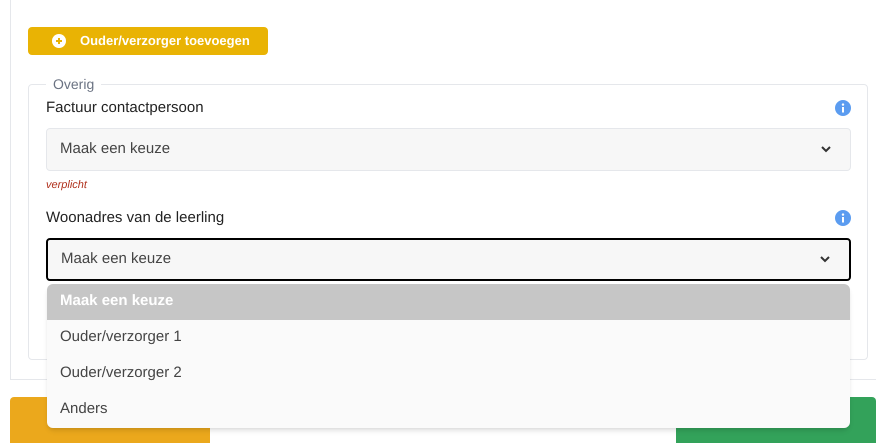 This screenshot has height=443, width=876. I want to click on dropdown-option: Ouder/verzorger 2, so click(448, 374).